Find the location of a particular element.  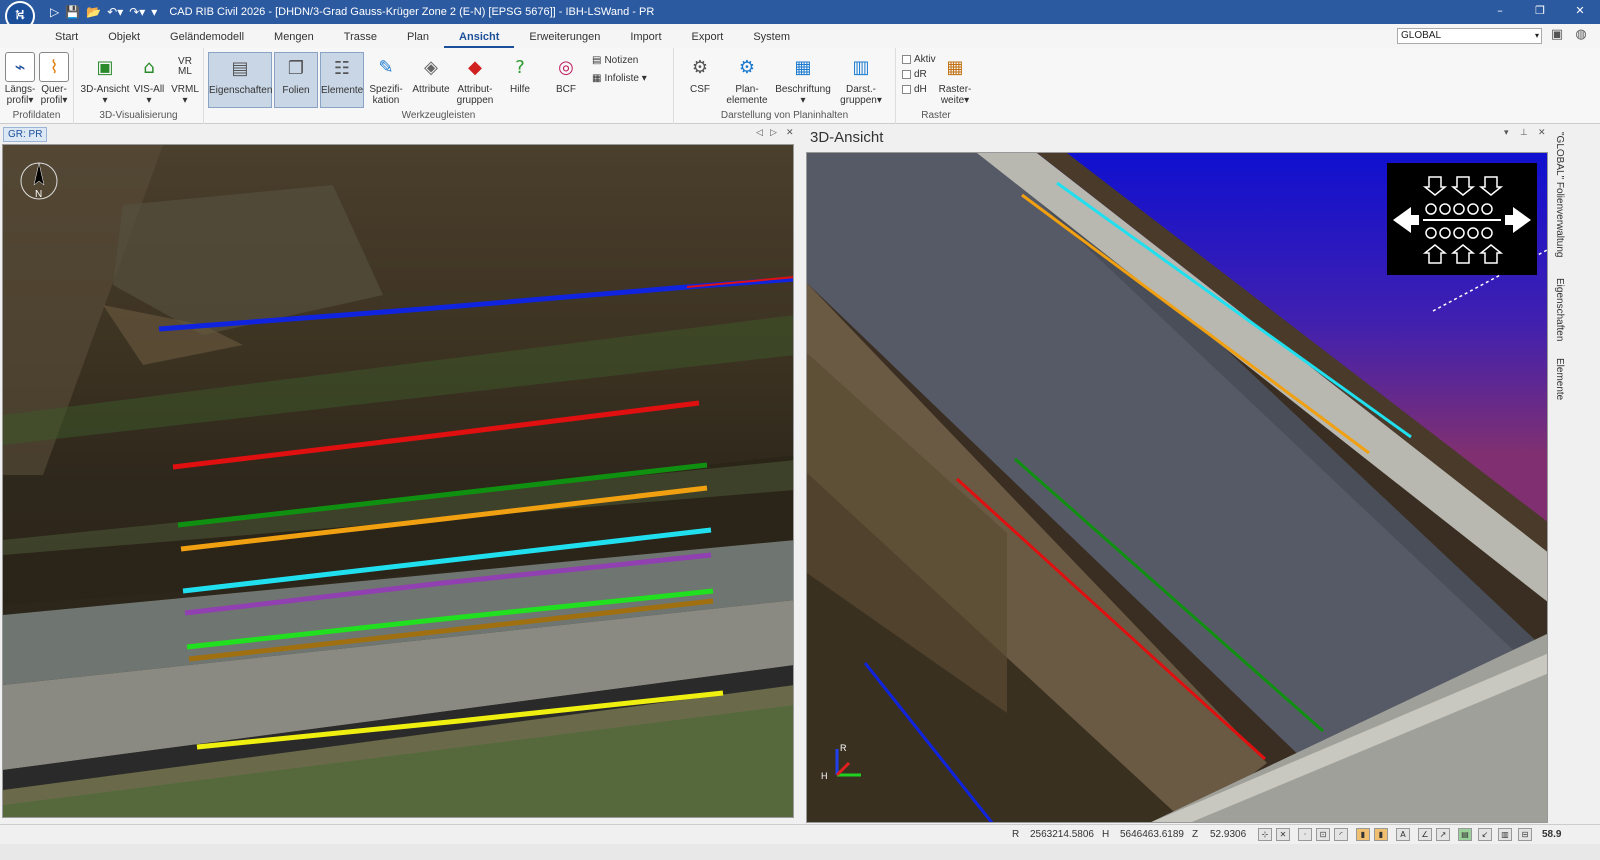

attribute-button: ◈ Attribute is located at coordinates (431, 73).